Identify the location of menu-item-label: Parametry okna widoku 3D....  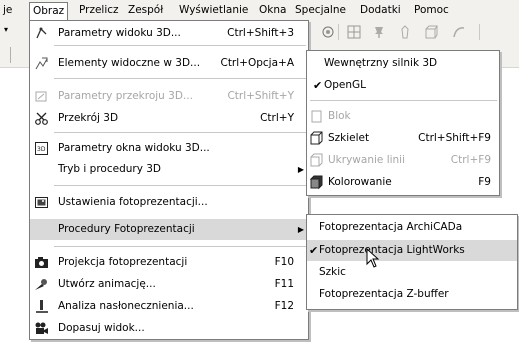
(134, 148).